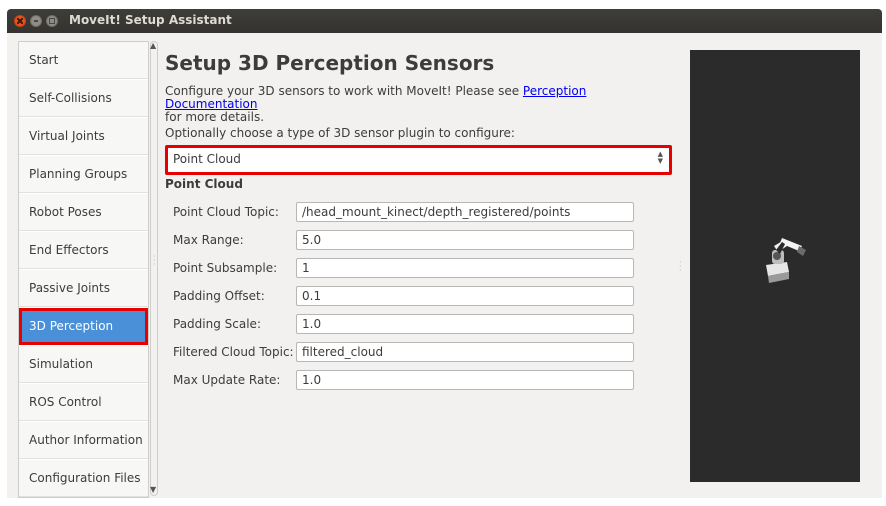 The width and height of the screenshot is (886, 506). I want to click on filtered-cloud-topic-input: filtered_cloud, so click(465, 352).